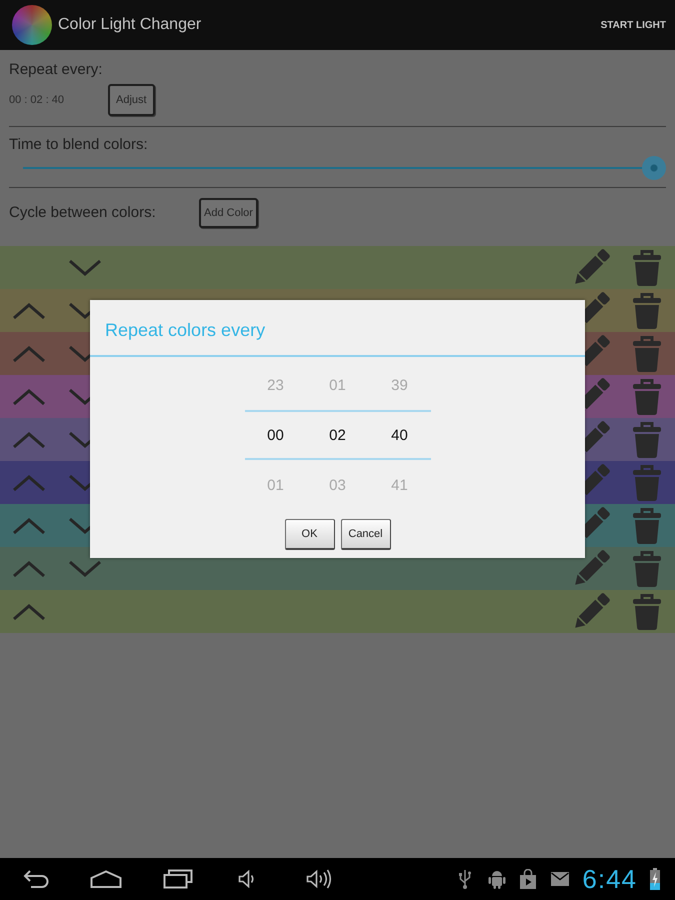 The image size is (675, 900). Describe the element at coordinates (178, 879) in the screenshot. I see `recent-apps-icon` at that location.